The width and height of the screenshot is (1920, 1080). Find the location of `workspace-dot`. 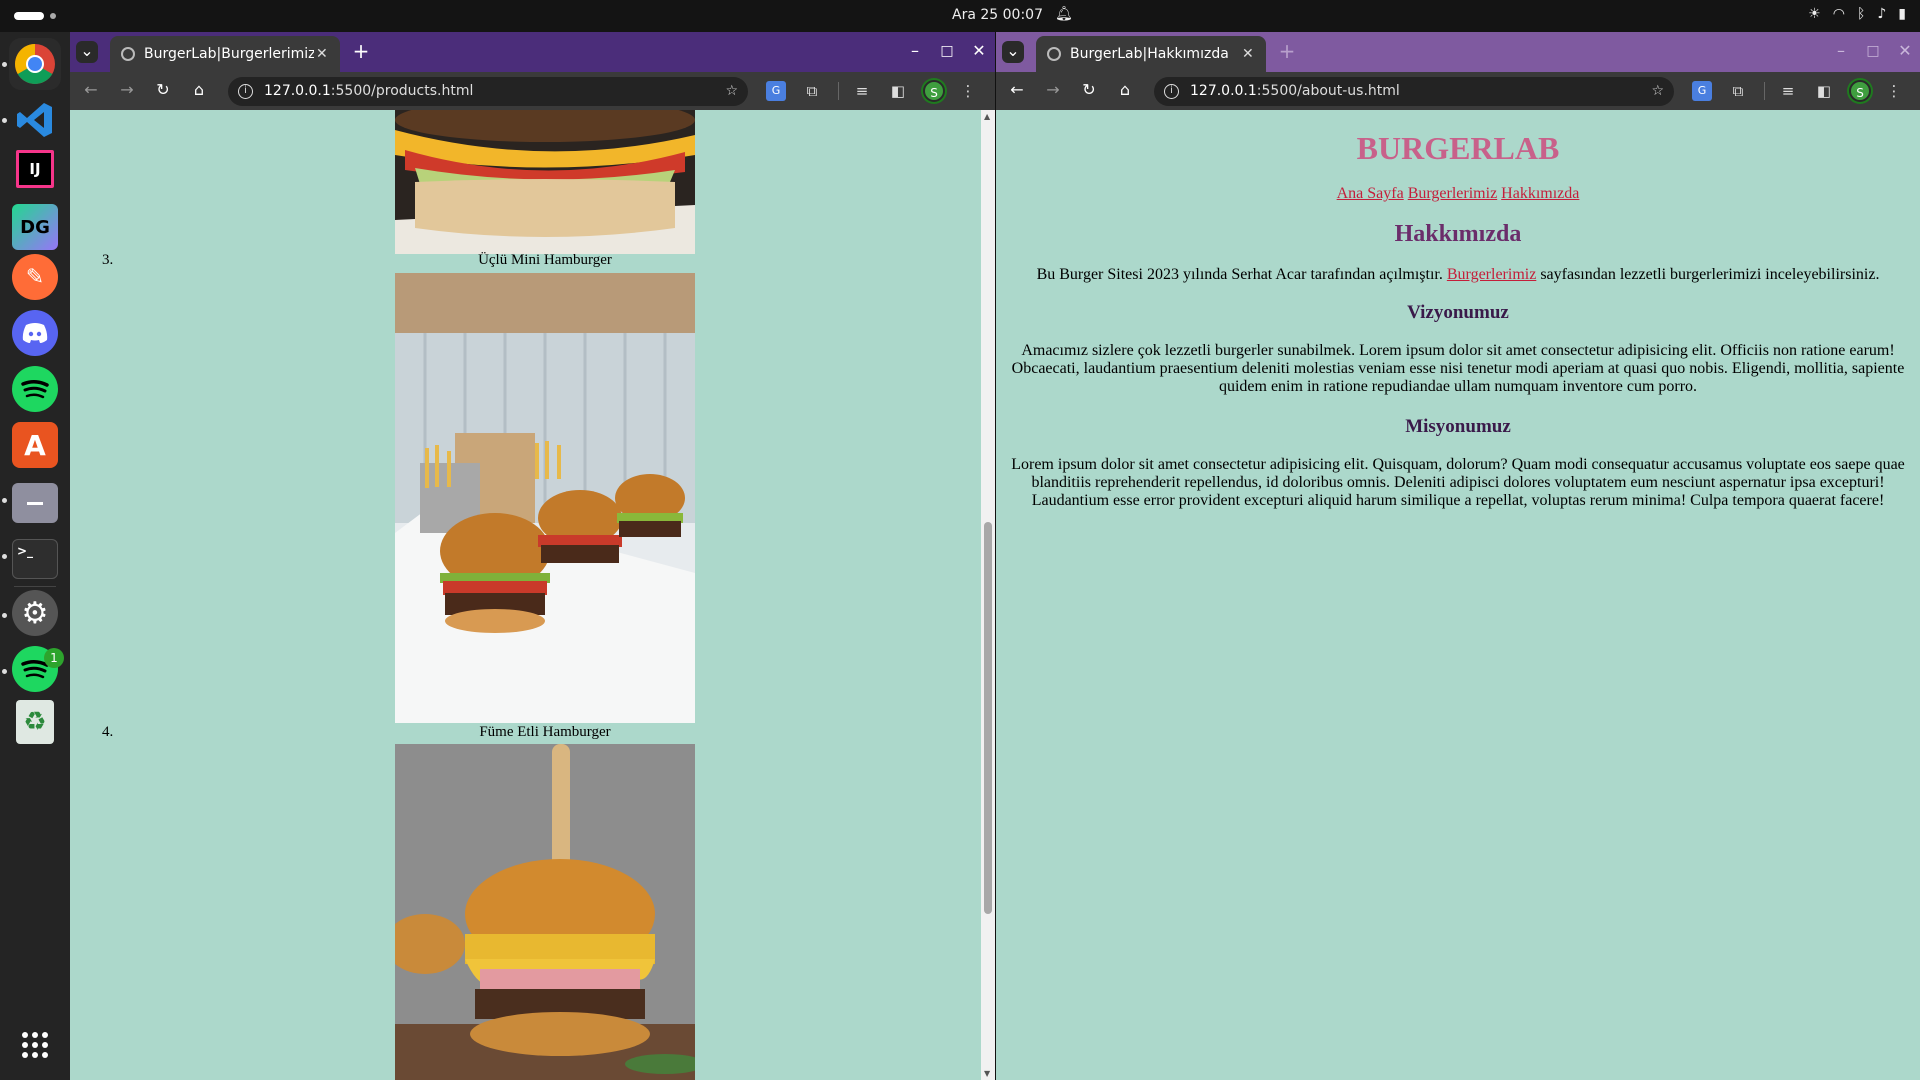

workspace-dot is located at coordinates (53, 16).